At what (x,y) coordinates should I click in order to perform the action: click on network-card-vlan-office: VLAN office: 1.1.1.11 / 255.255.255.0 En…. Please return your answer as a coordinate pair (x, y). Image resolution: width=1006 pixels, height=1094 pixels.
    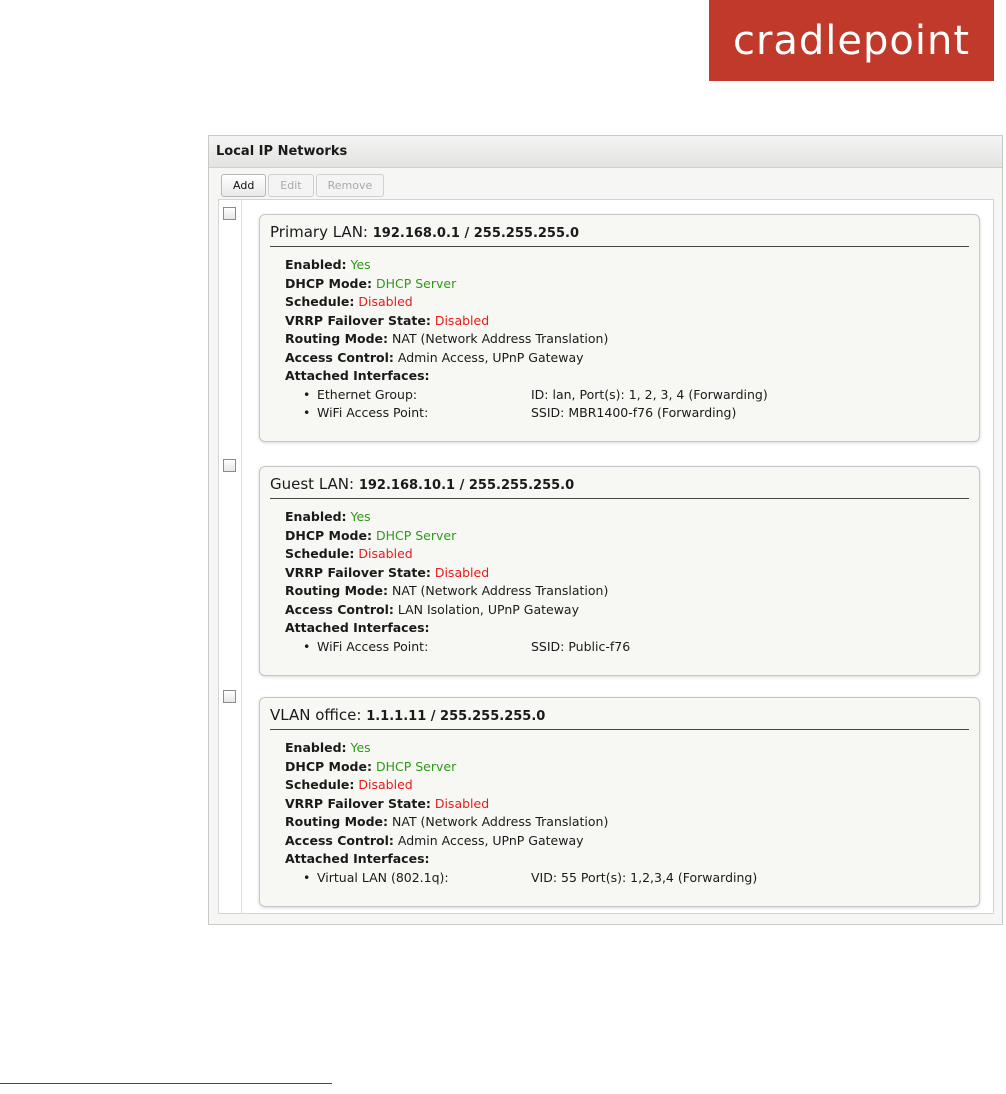
    Looking at the image, I should click on (619, 802).